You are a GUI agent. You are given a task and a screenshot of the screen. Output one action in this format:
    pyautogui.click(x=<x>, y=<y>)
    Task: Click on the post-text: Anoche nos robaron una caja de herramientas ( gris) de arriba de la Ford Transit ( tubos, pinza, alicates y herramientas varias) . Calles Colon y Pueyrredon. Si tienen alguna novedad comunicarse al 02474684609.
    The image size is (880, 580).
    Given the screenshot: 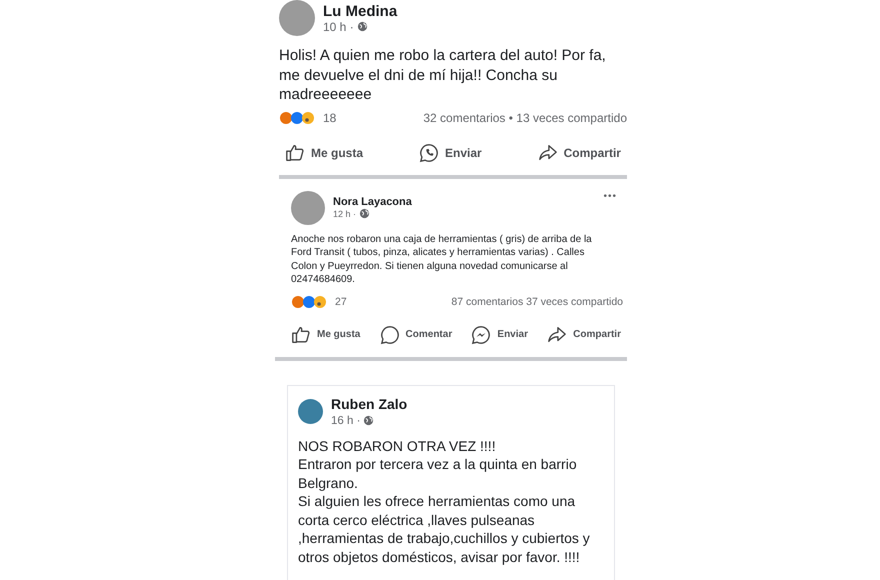 What is the action you would take?
    pyautogui.click(x=442, y=259)
    